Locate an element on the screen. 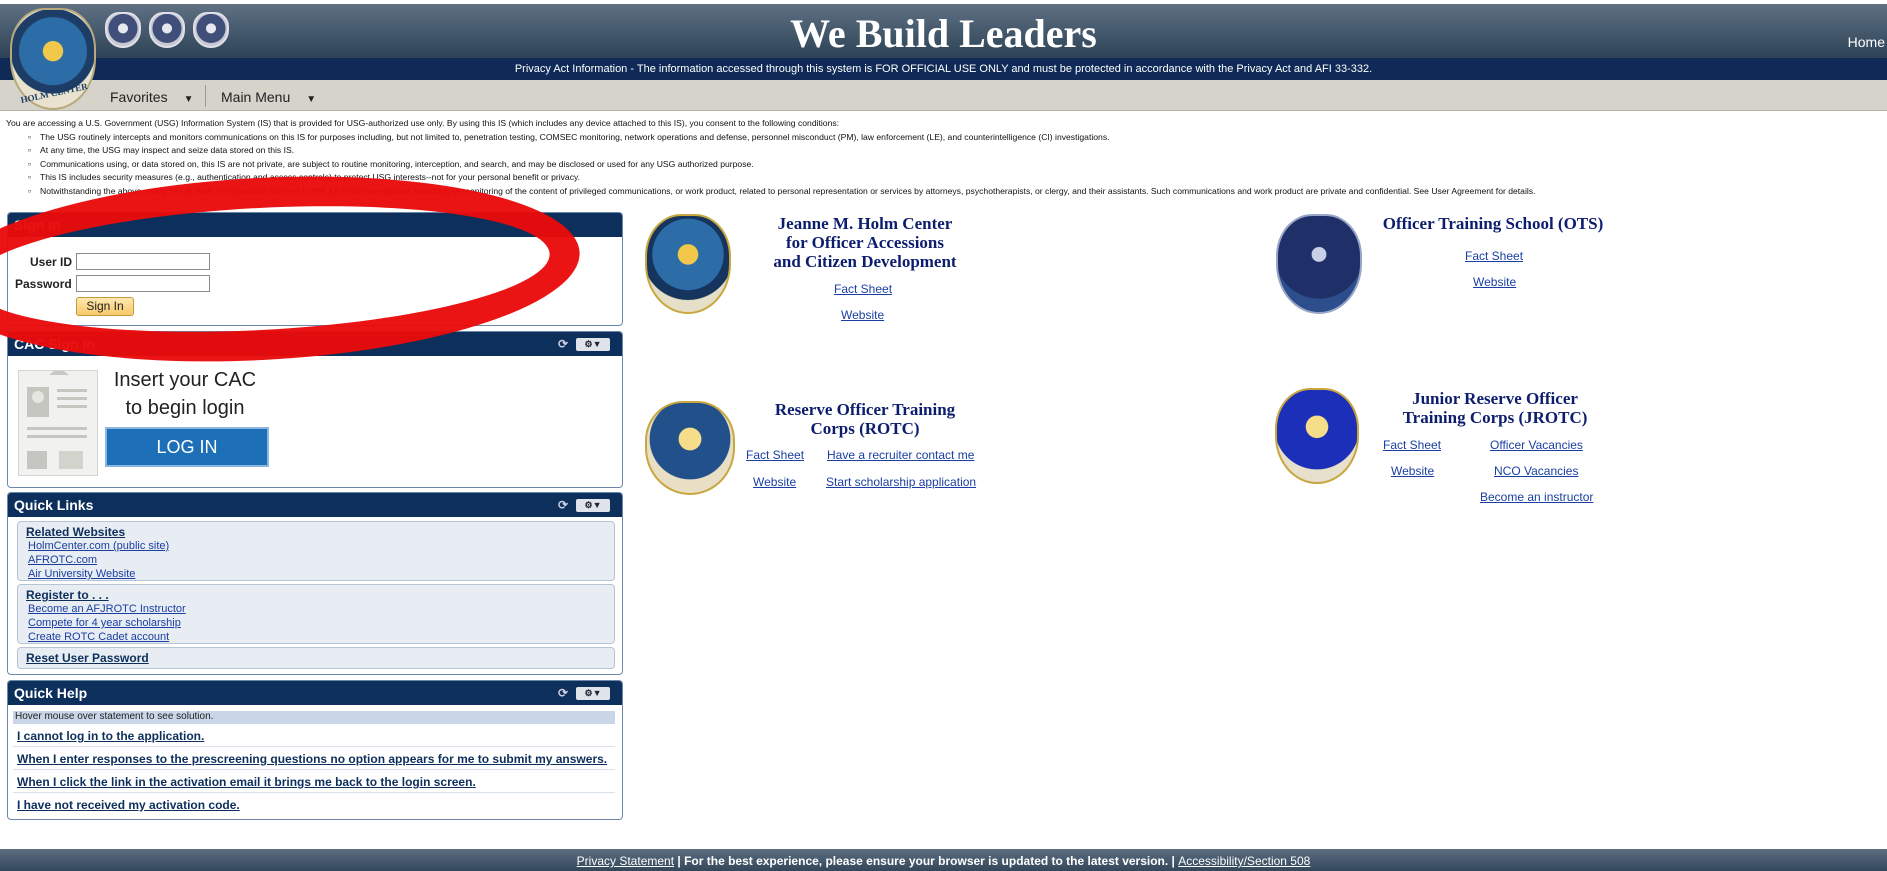  holm-title-line: Jeanne M. Holm Center is located at coordinates (865, 223).